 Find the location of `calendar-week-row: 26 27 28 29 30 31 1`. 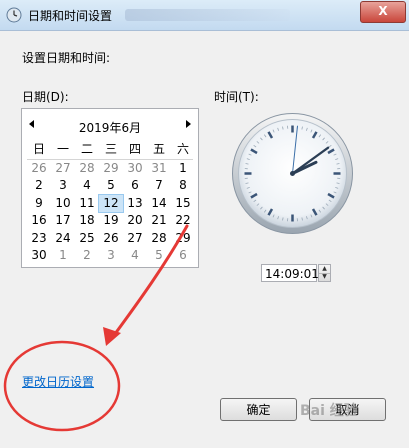

calendar-week-row: 26 27 28 29 30 31 1 is located at coordinates (111, 169).